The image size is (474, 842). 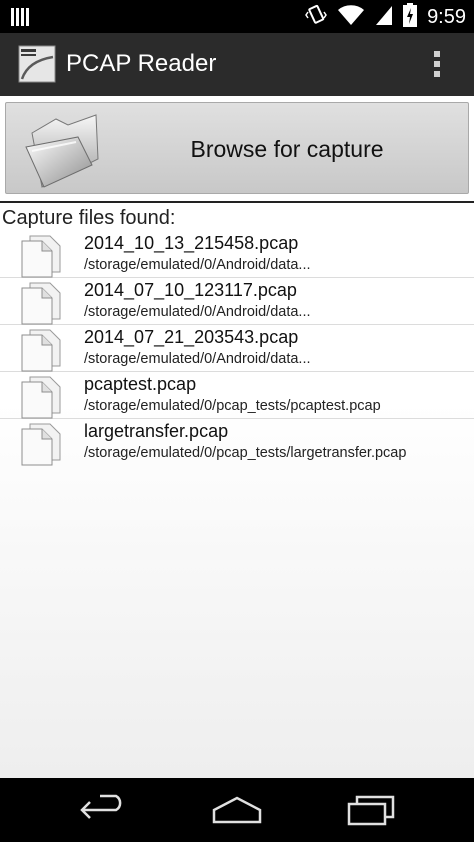 I want to click on browse-for-capture-button: Browse for capture, so click(x=237, y=148).